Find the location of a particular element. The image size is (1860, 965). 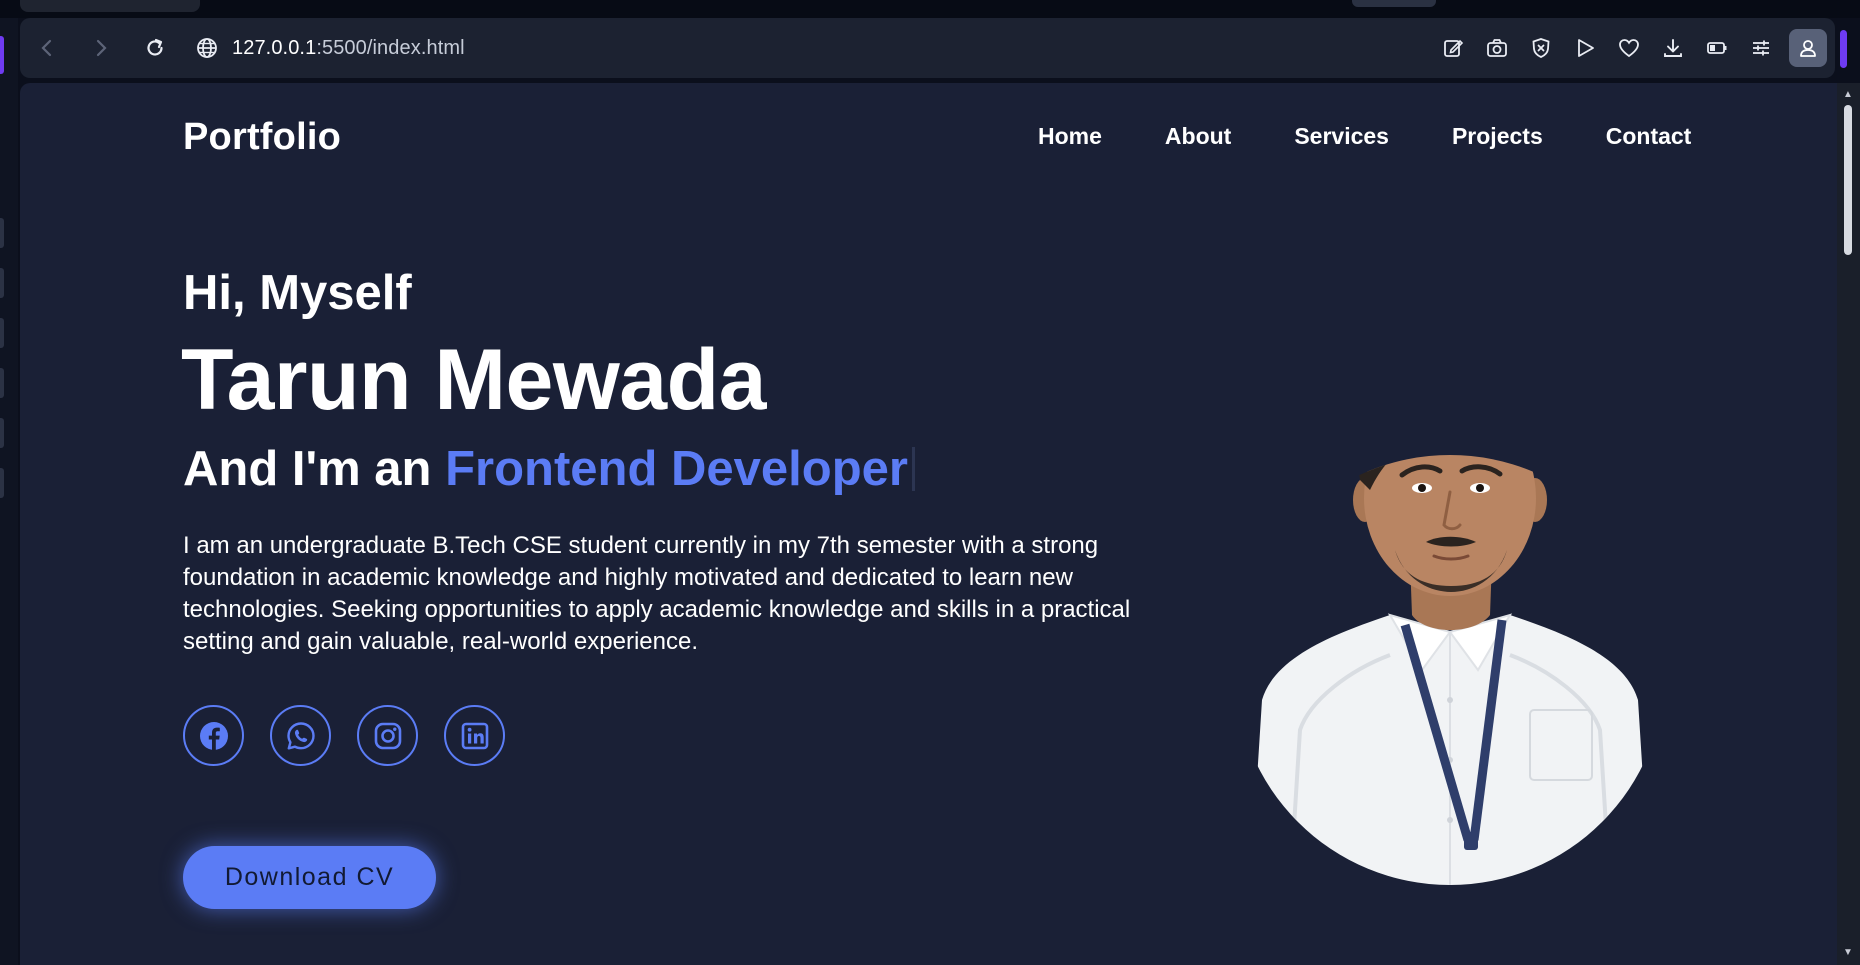

linkedin-link is located at coordinates (474, 735).